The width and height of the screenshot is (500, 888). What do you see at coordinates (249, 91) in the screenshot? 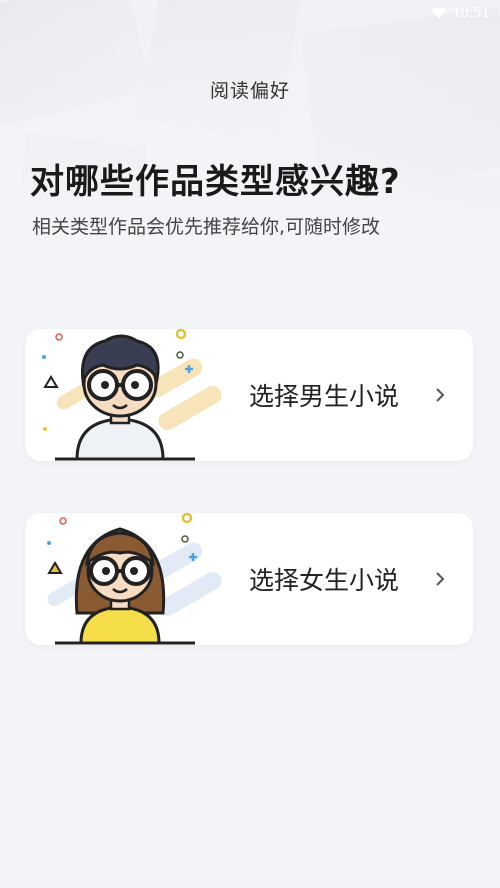
I see `page-title: 阅读偏好` at bounding box center [249, 91].